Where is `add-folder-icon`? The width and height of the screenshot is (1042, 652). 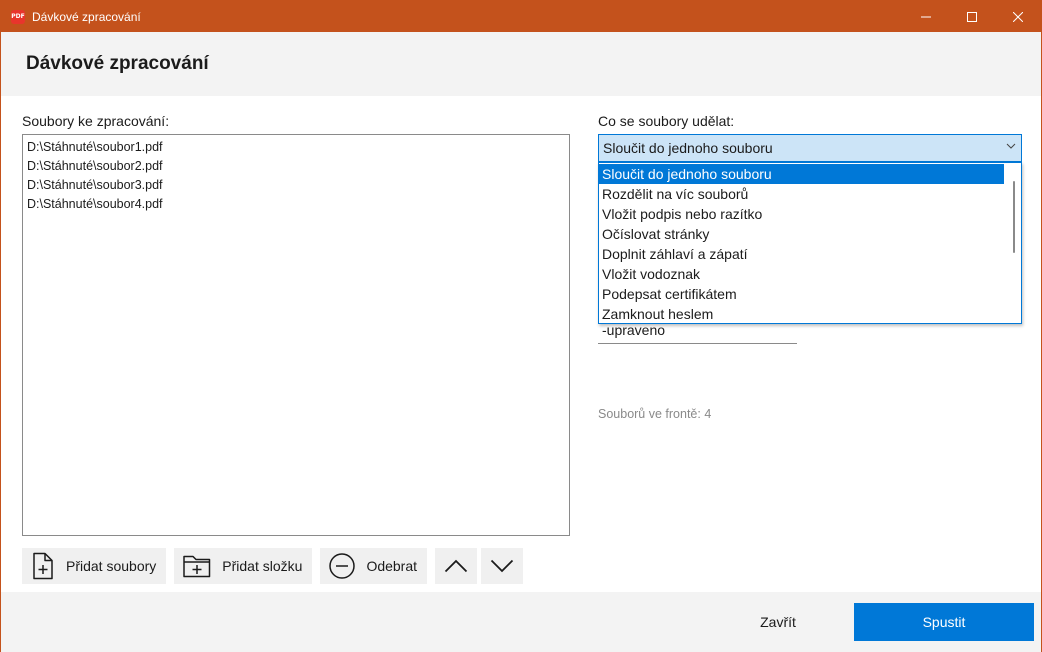 add-folder-icon is located at coordinates (197, 566).